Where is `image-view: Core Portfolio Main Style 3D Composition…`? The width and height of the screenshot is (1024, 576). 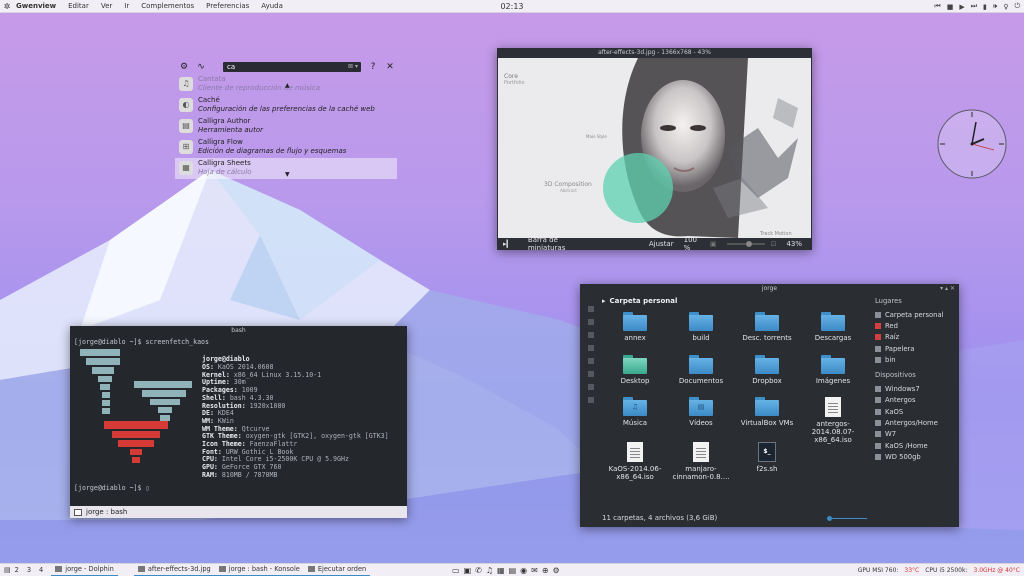 image-view: Core Portfolio Main Style 3D Composition… is located at coordinates (654, 148).